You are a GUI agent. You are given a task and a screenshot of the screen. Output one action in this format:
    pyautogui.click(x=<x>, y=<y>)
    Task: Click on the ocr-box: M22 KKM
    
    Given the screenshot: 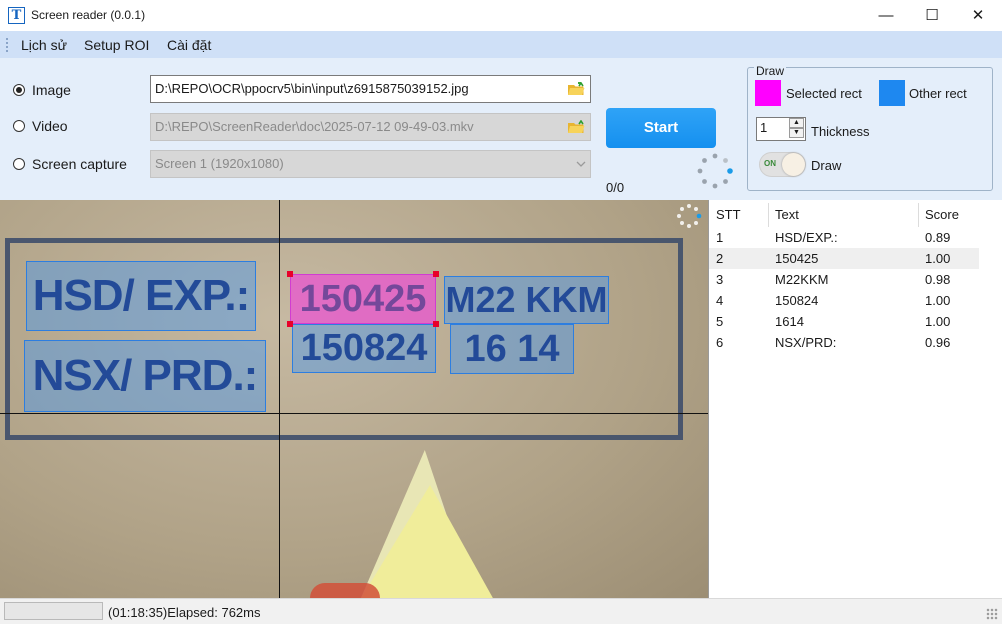 What is the action you would take?
    pyautogui.click(x=526, y=300)
    